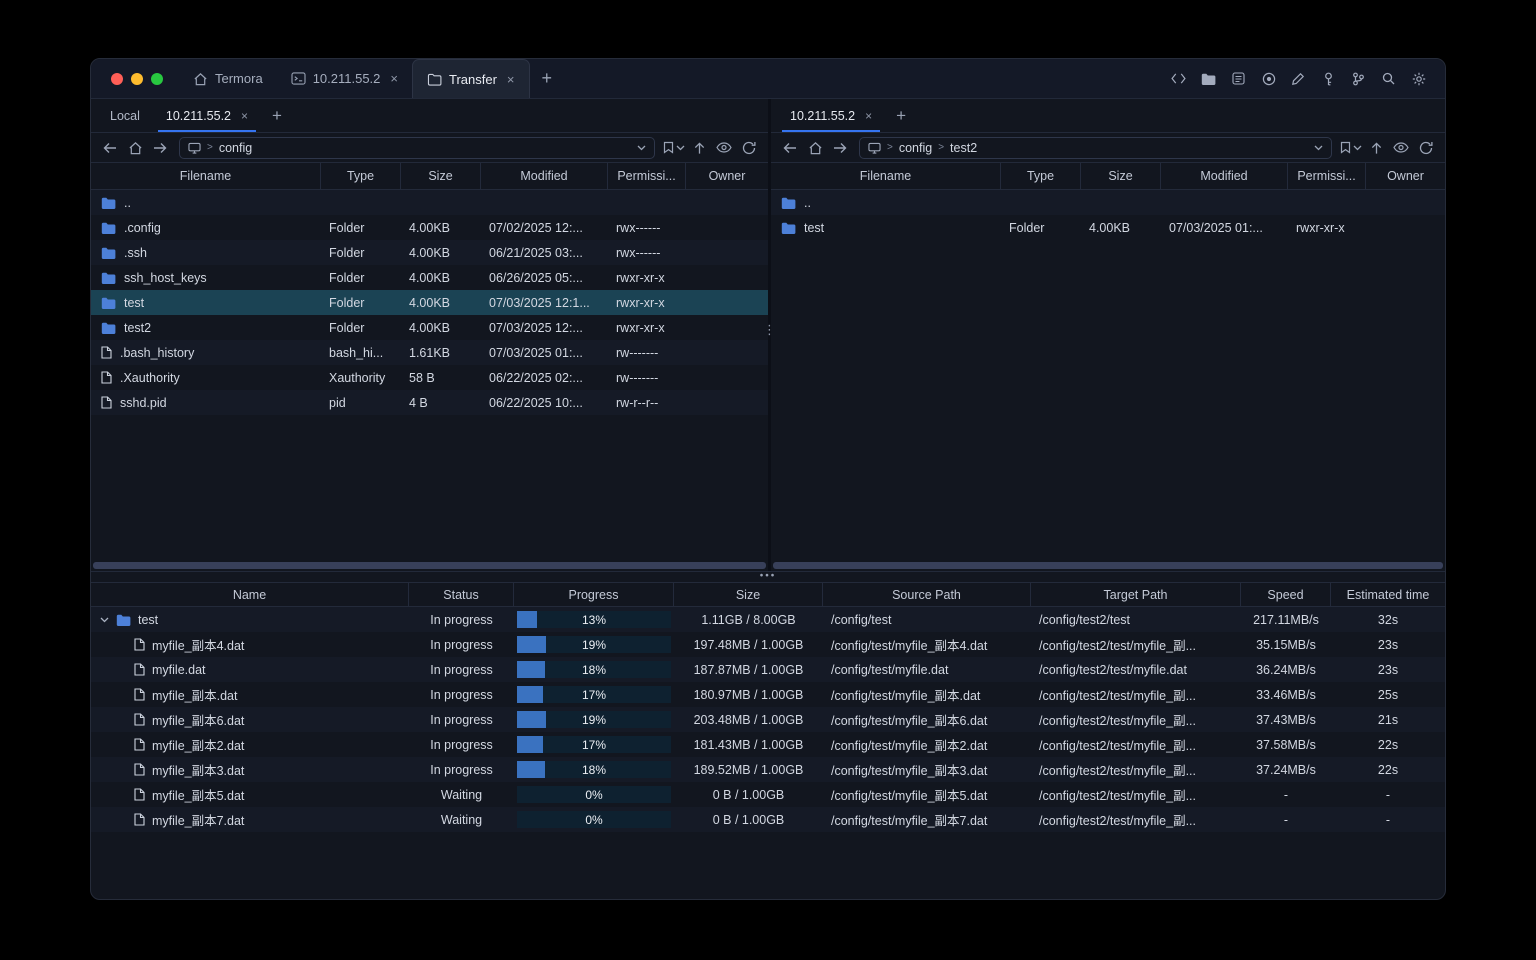 Image resolution: width=1536 pixels, height=960 pixels. I want to click on record-icon, so click(1268, 78).